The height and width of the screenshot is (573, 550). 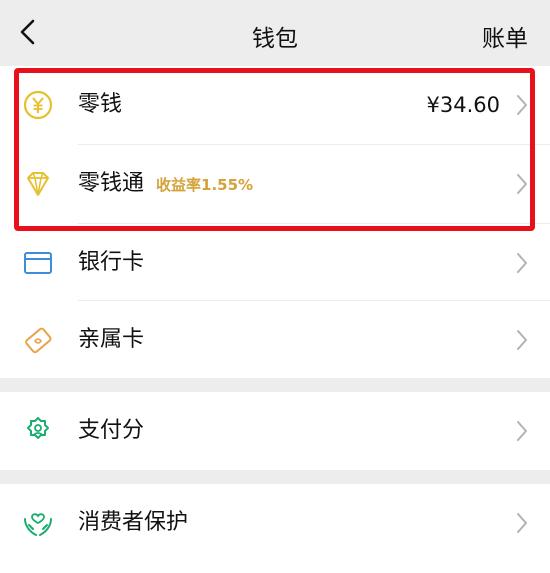 What do you see at coordinates (275, 39) in the screenshot?
I see `page-title: 钱包` at bounding box center [275, 39].